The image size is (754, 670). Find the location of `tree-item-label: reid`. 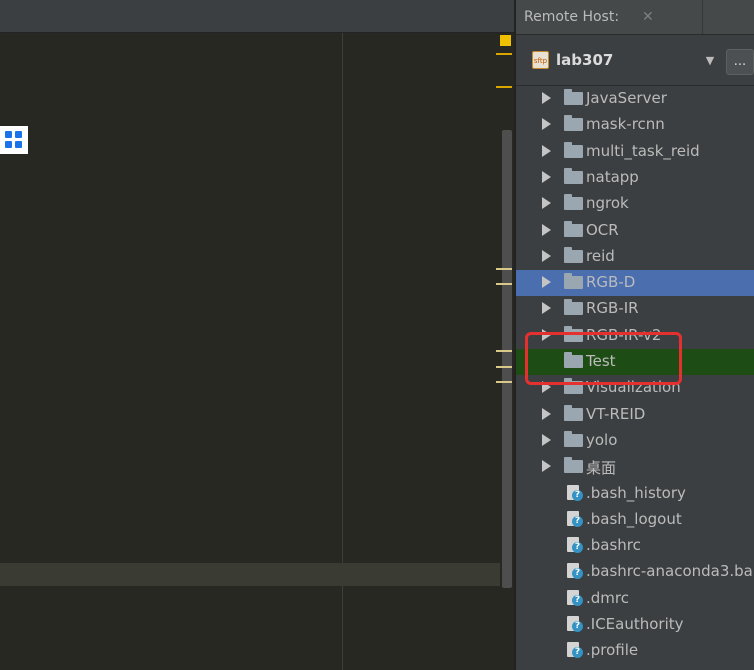

tree-item-label: reid is located at coordinates (600, 255).